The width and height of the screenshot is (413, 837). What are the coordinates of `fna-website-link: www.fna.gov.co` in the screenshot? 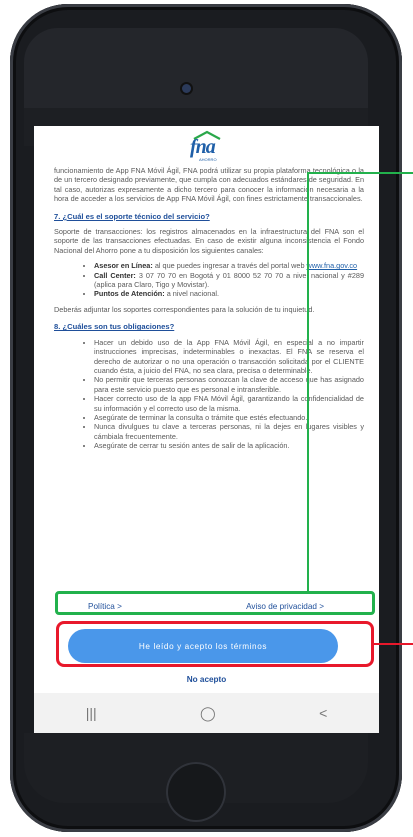 It's located at (332, 265).